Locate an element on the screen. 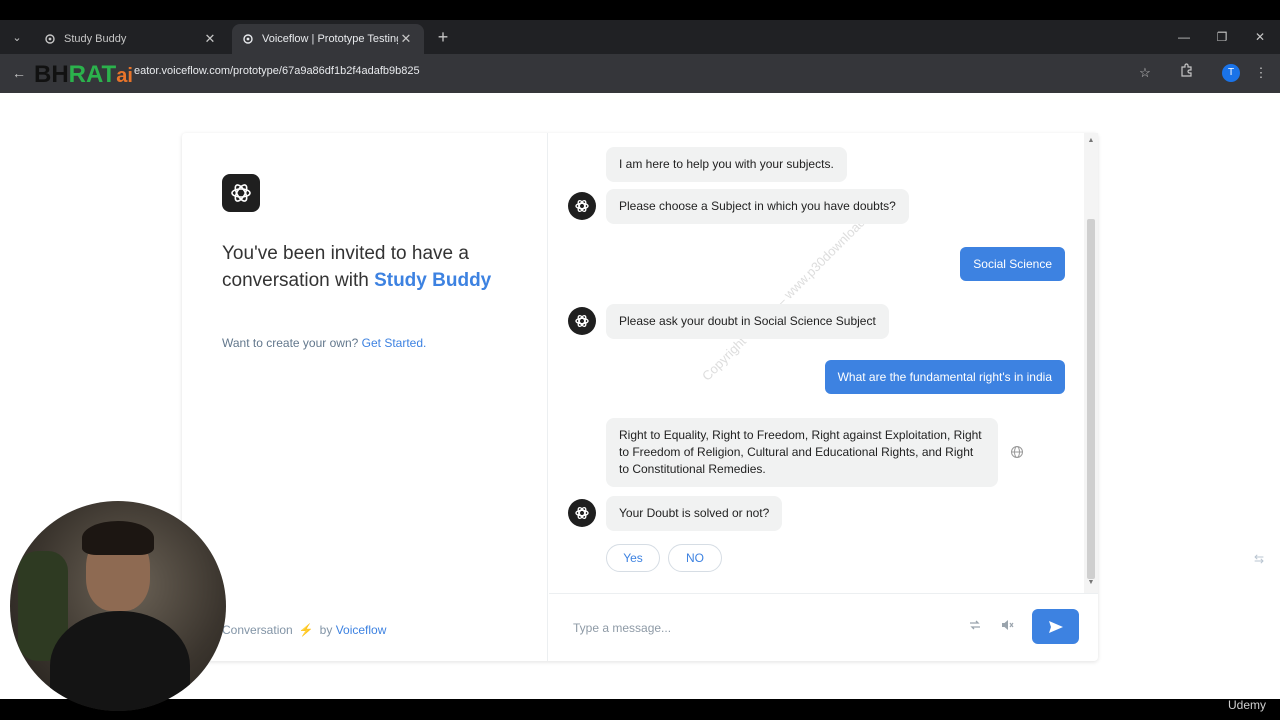 This screenshot has height=720, width=1280. create-own-text: Want to create your own? Get Started. is located at coordinates (324, 343).